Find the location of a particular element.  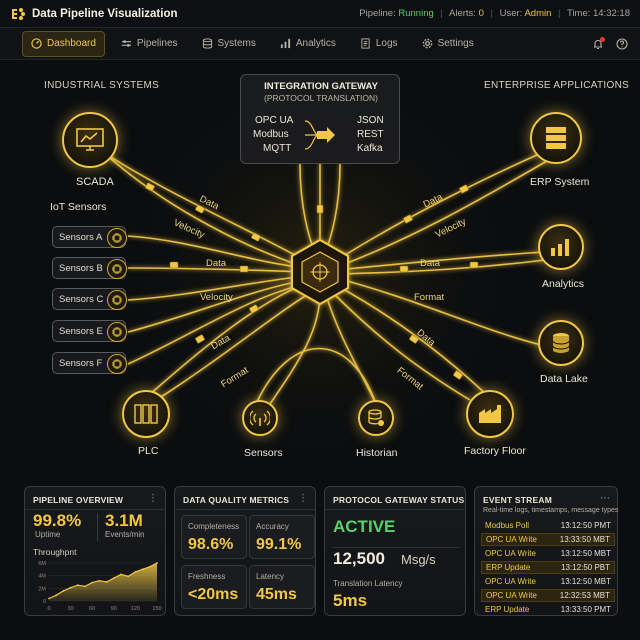

user-name: Admin is located at coordinates (537, 13).